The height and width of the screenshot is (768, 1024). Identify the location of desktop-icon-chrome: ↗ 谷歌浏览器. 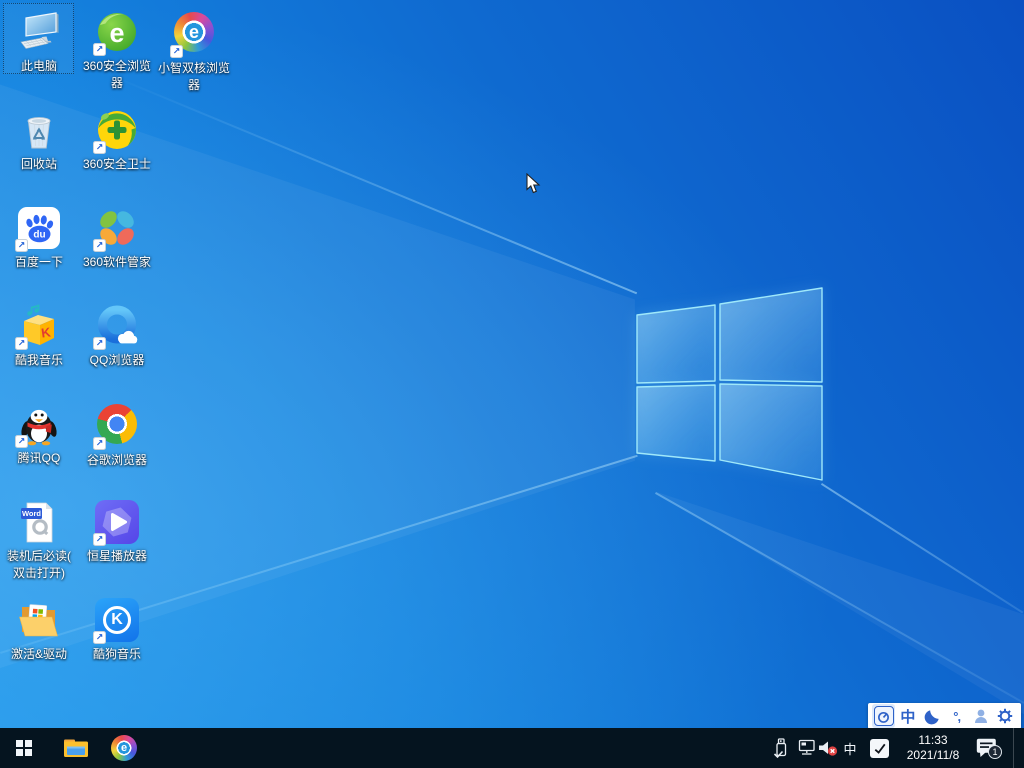
(117, 435).